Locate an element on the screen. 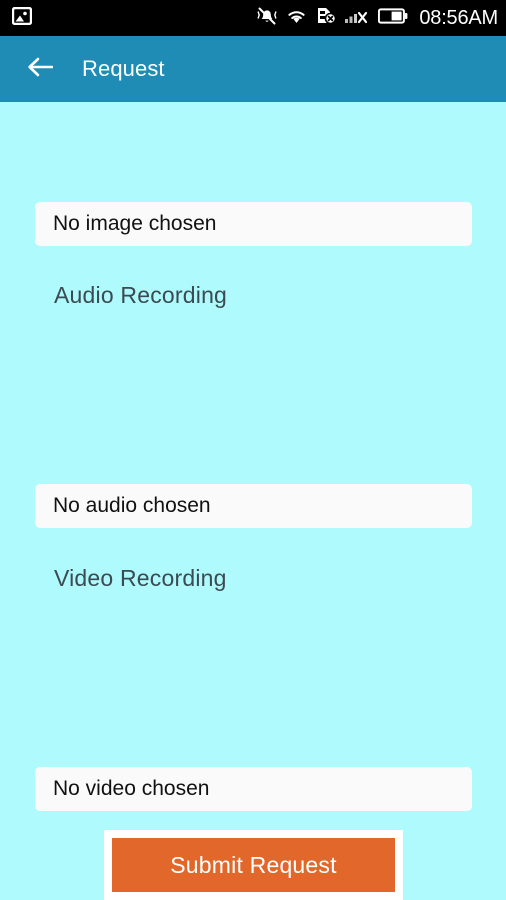 The width and height of the screenshot is (506, 900). audio-chooser-value: No audio chosen is located at coordinates (132, 505).